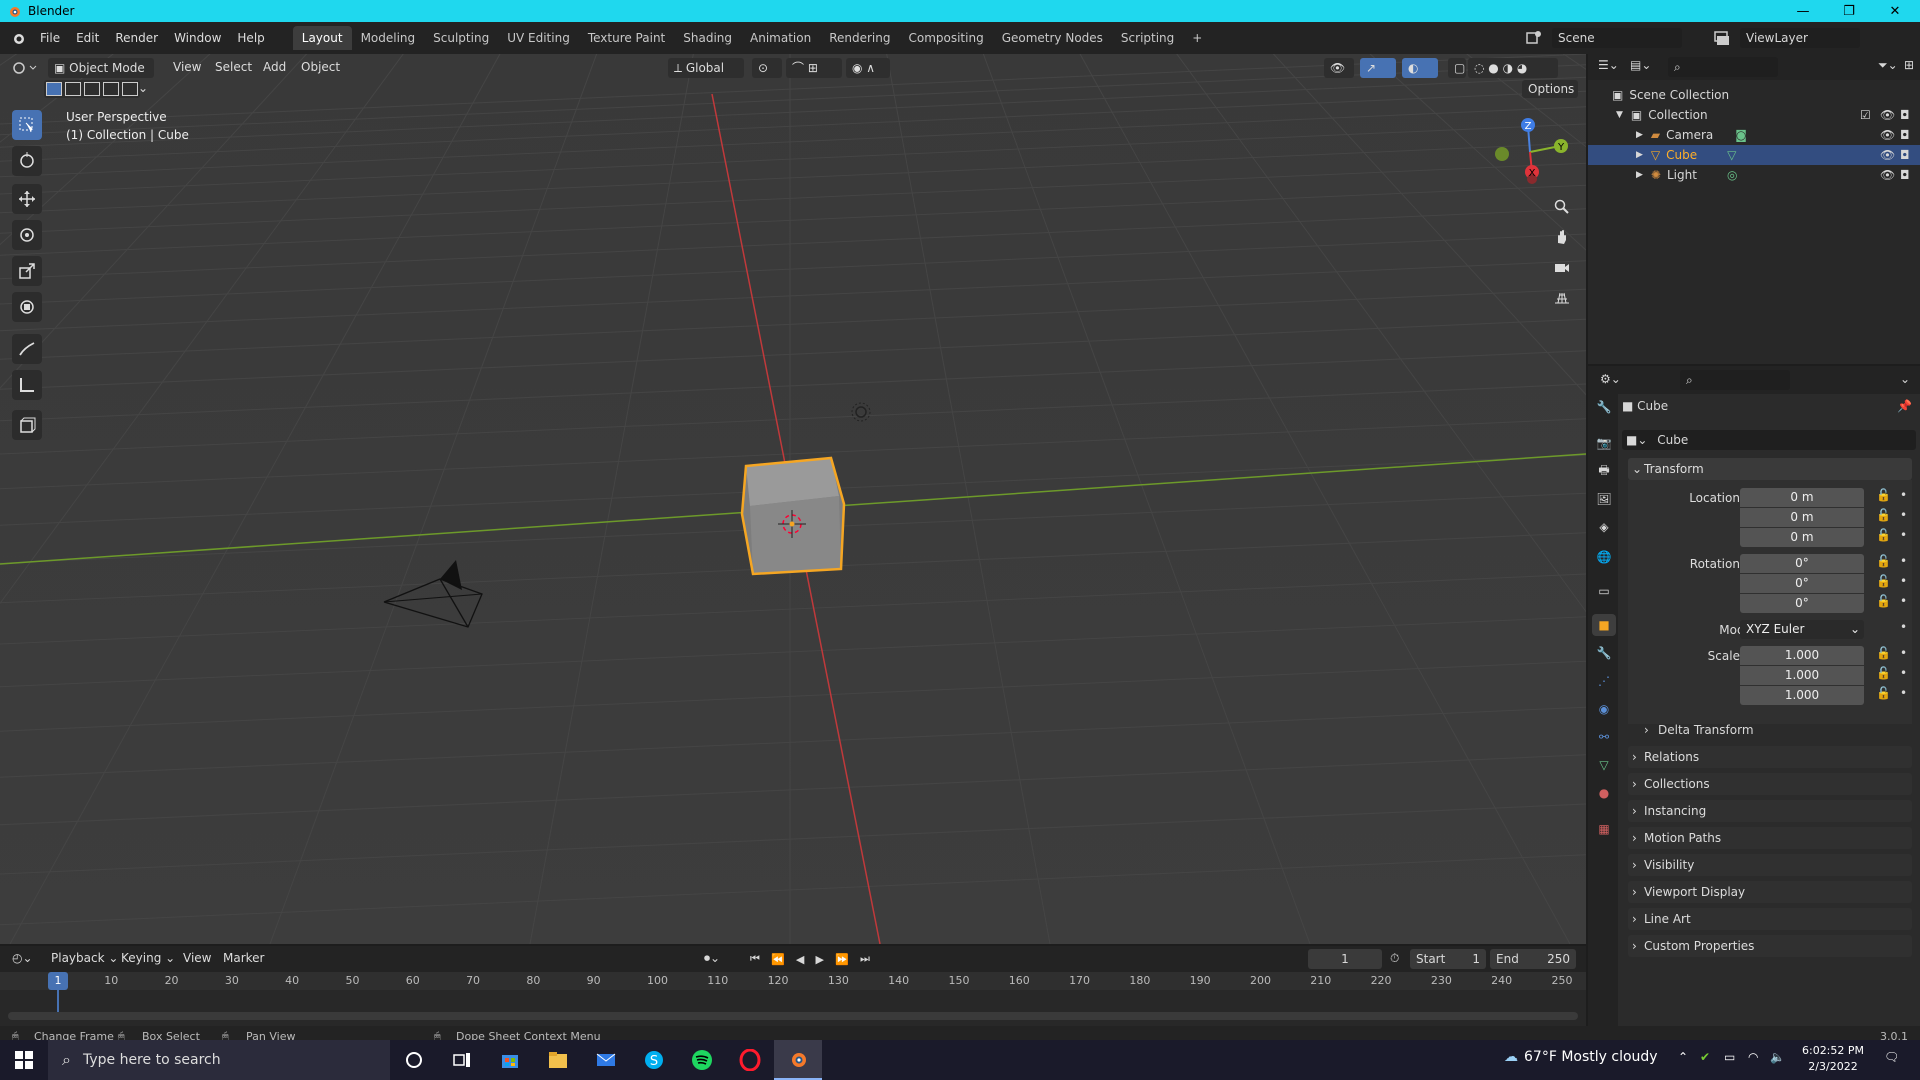 The image size is (1920, 1080). I want to click on play-reverse-icon: ◀, so click(800, 959).